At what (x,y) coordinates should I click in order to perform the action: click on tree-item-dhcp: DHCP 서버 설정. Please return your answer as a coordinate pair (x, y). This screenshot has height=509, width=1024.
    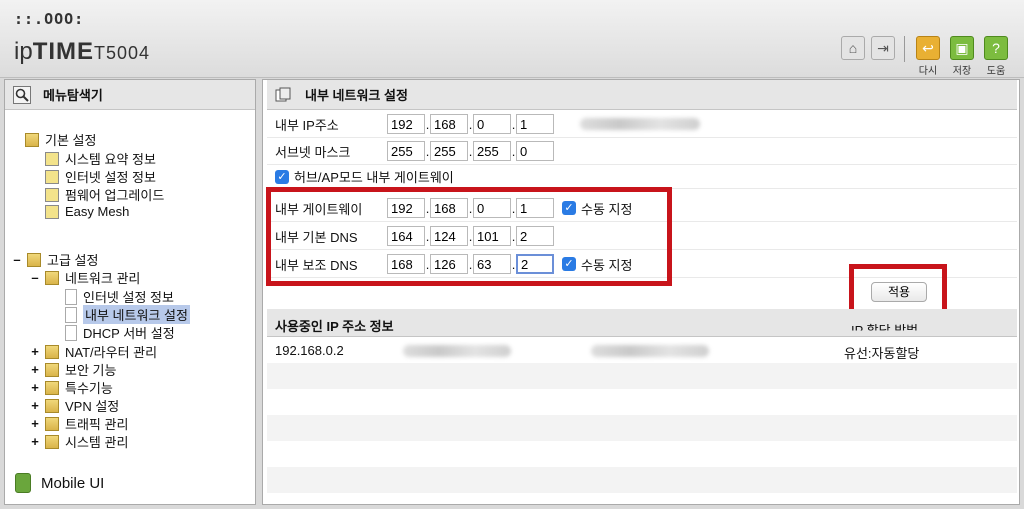
    Looking at the image, I should click on (120, 332).